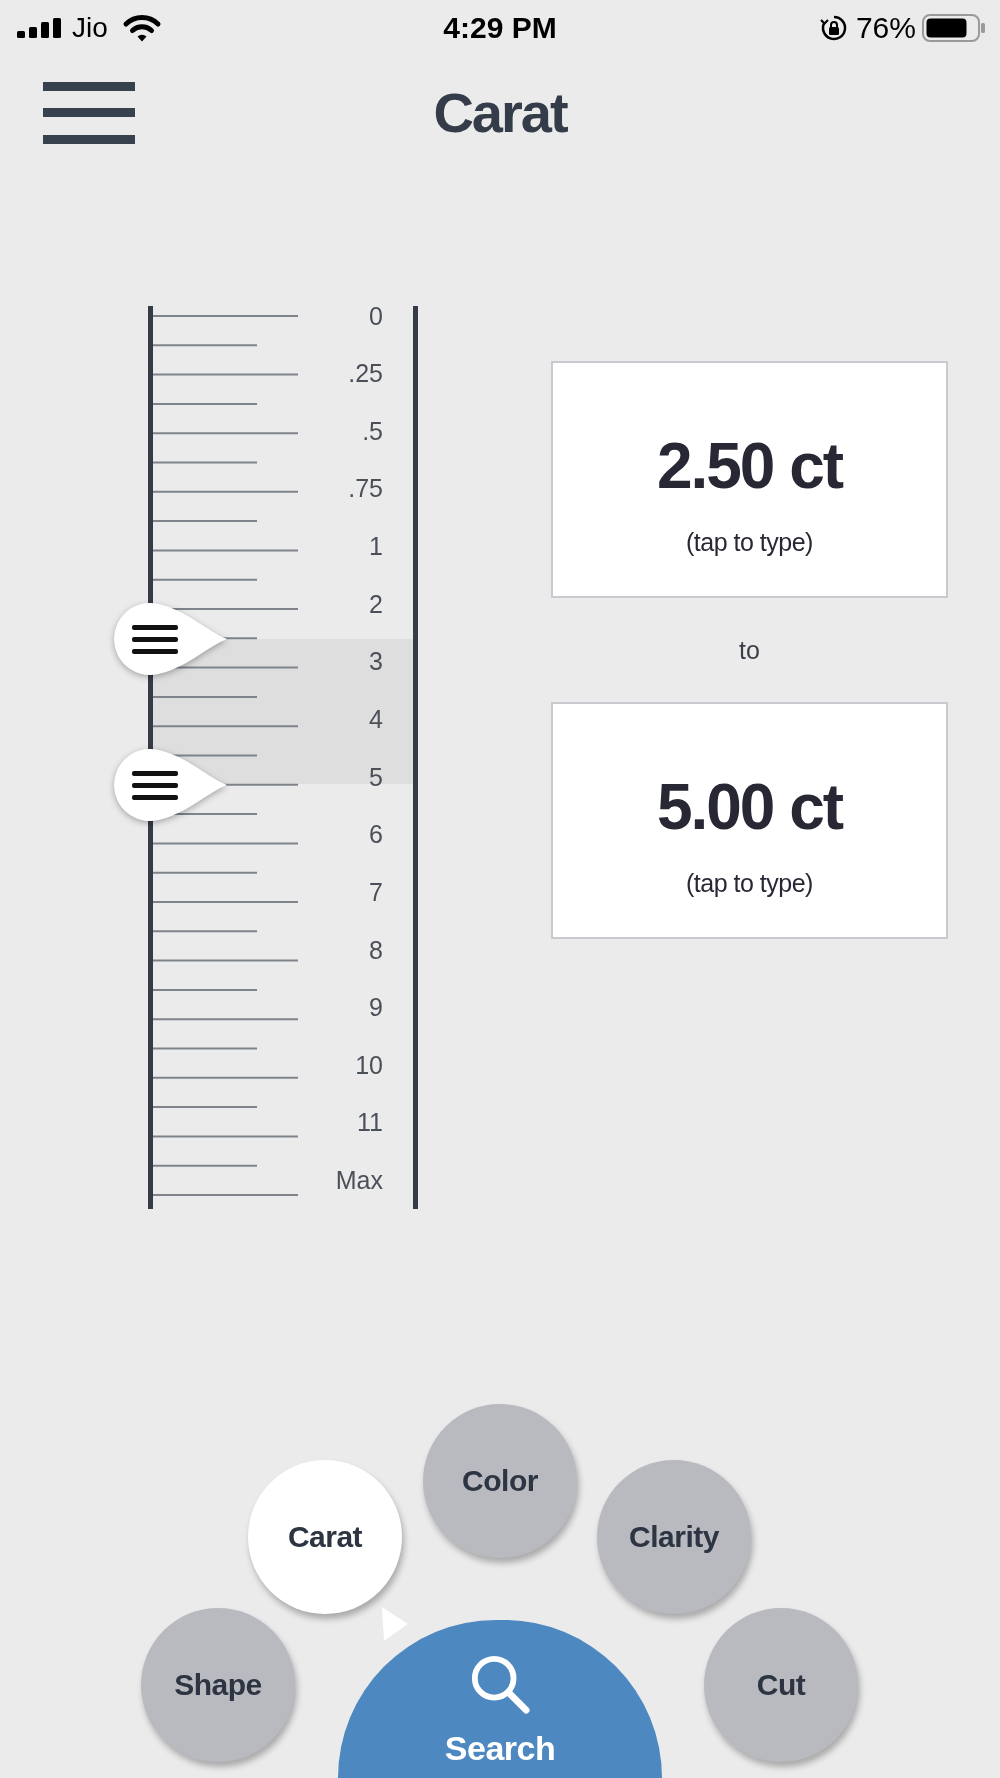 Image resolution: width=1000 pixels, height=1778 pixels. I want to click on menu-button, so click(89, 112).